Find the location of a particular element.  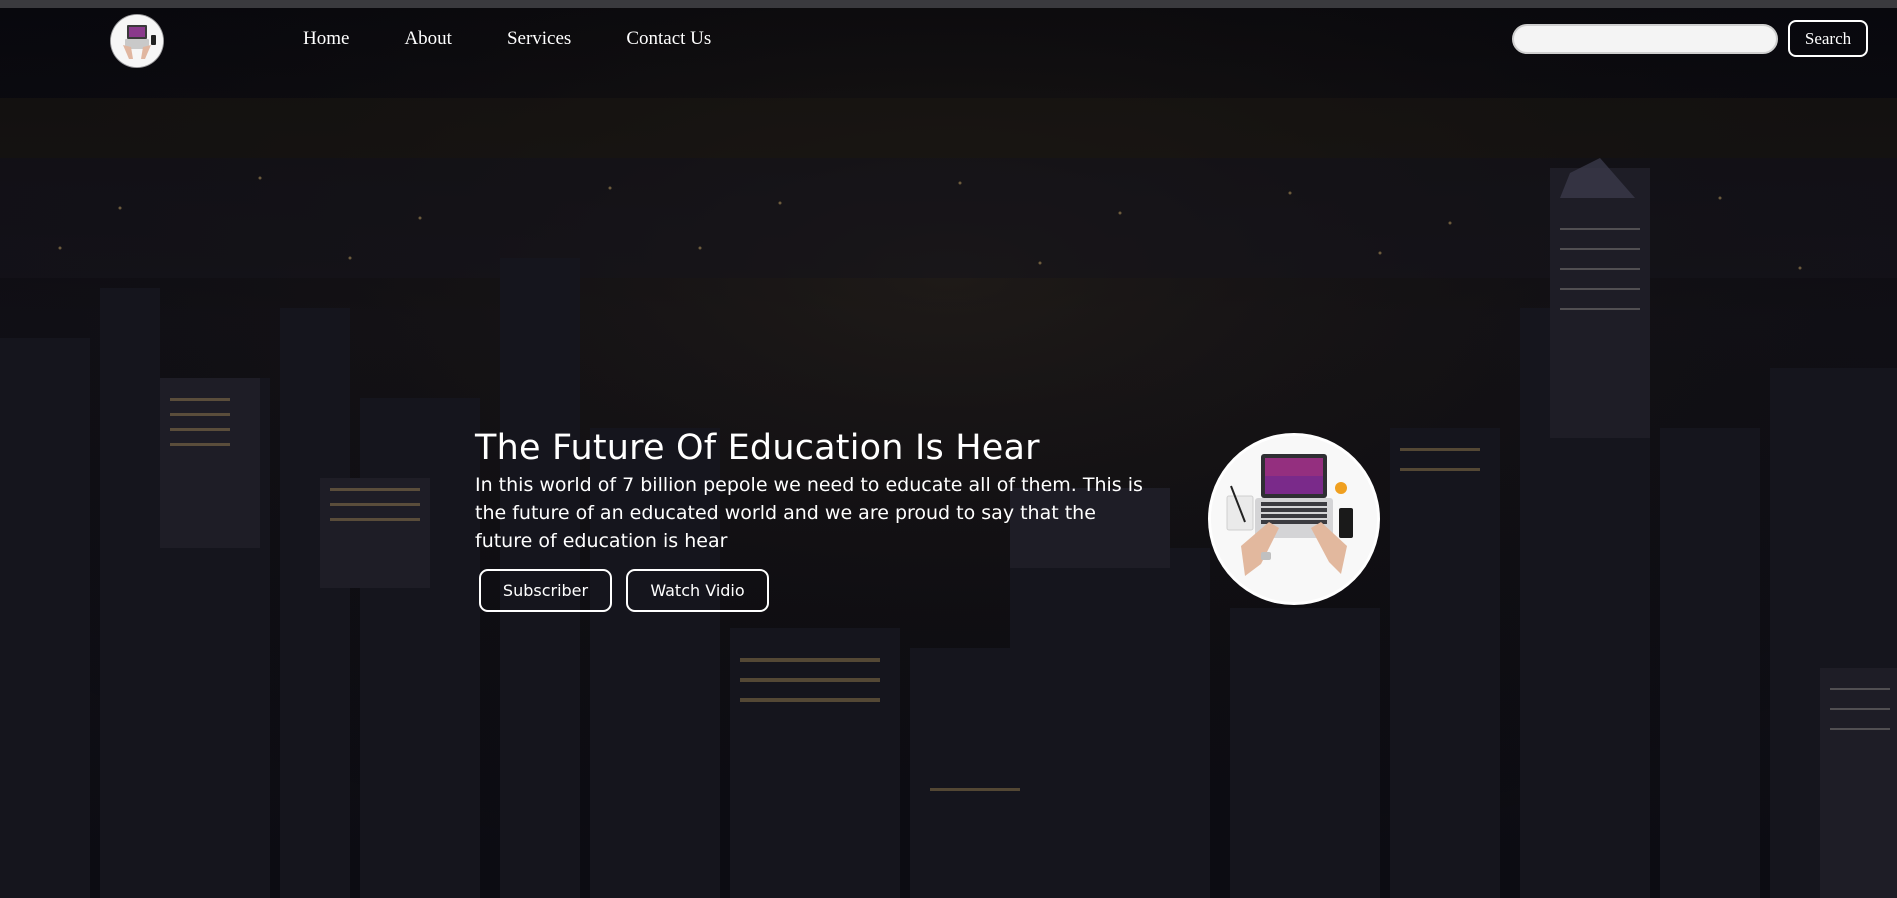

search-button: Search is located at coordinates (1828, 38).